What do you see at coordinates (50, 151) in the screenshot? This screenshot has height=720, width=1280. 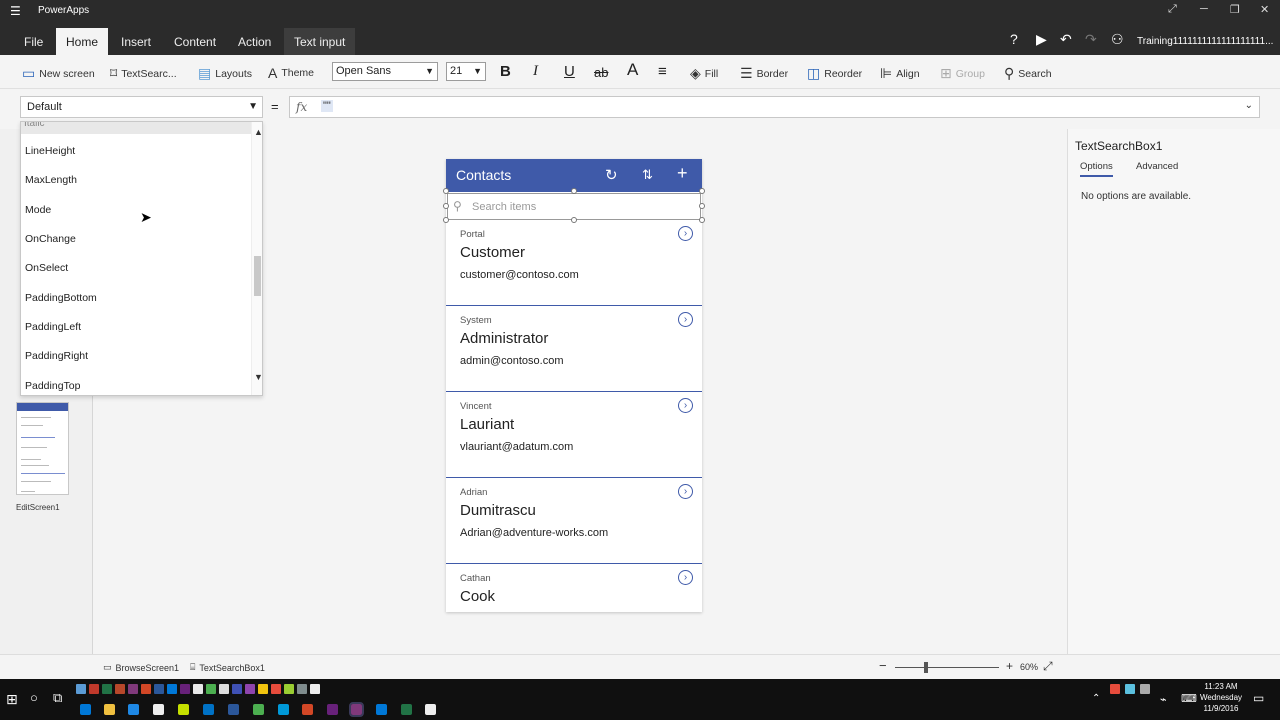 I see `dropdown-item: LineHeight` at bounding box center [50, 151].